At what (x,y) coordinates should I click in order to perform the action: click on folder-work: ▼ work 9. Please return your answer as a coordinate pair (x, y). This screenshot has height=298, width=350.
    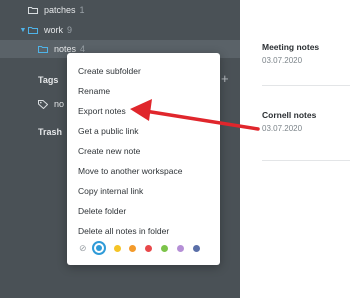
    Looking at the image, I should click on (45, 30).